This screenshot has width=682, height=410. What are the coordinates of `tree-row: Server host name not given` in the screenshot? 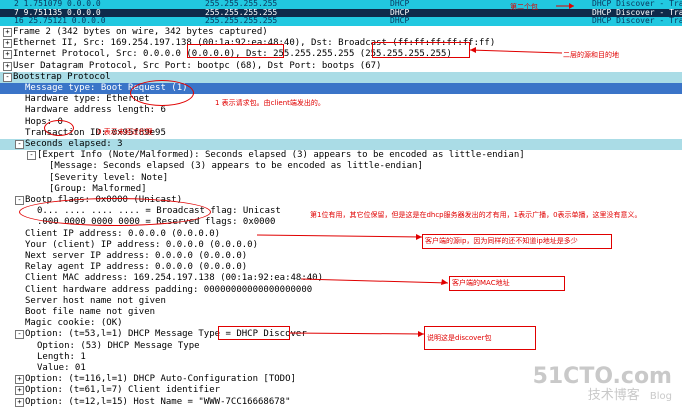 It's located at (341, 301).